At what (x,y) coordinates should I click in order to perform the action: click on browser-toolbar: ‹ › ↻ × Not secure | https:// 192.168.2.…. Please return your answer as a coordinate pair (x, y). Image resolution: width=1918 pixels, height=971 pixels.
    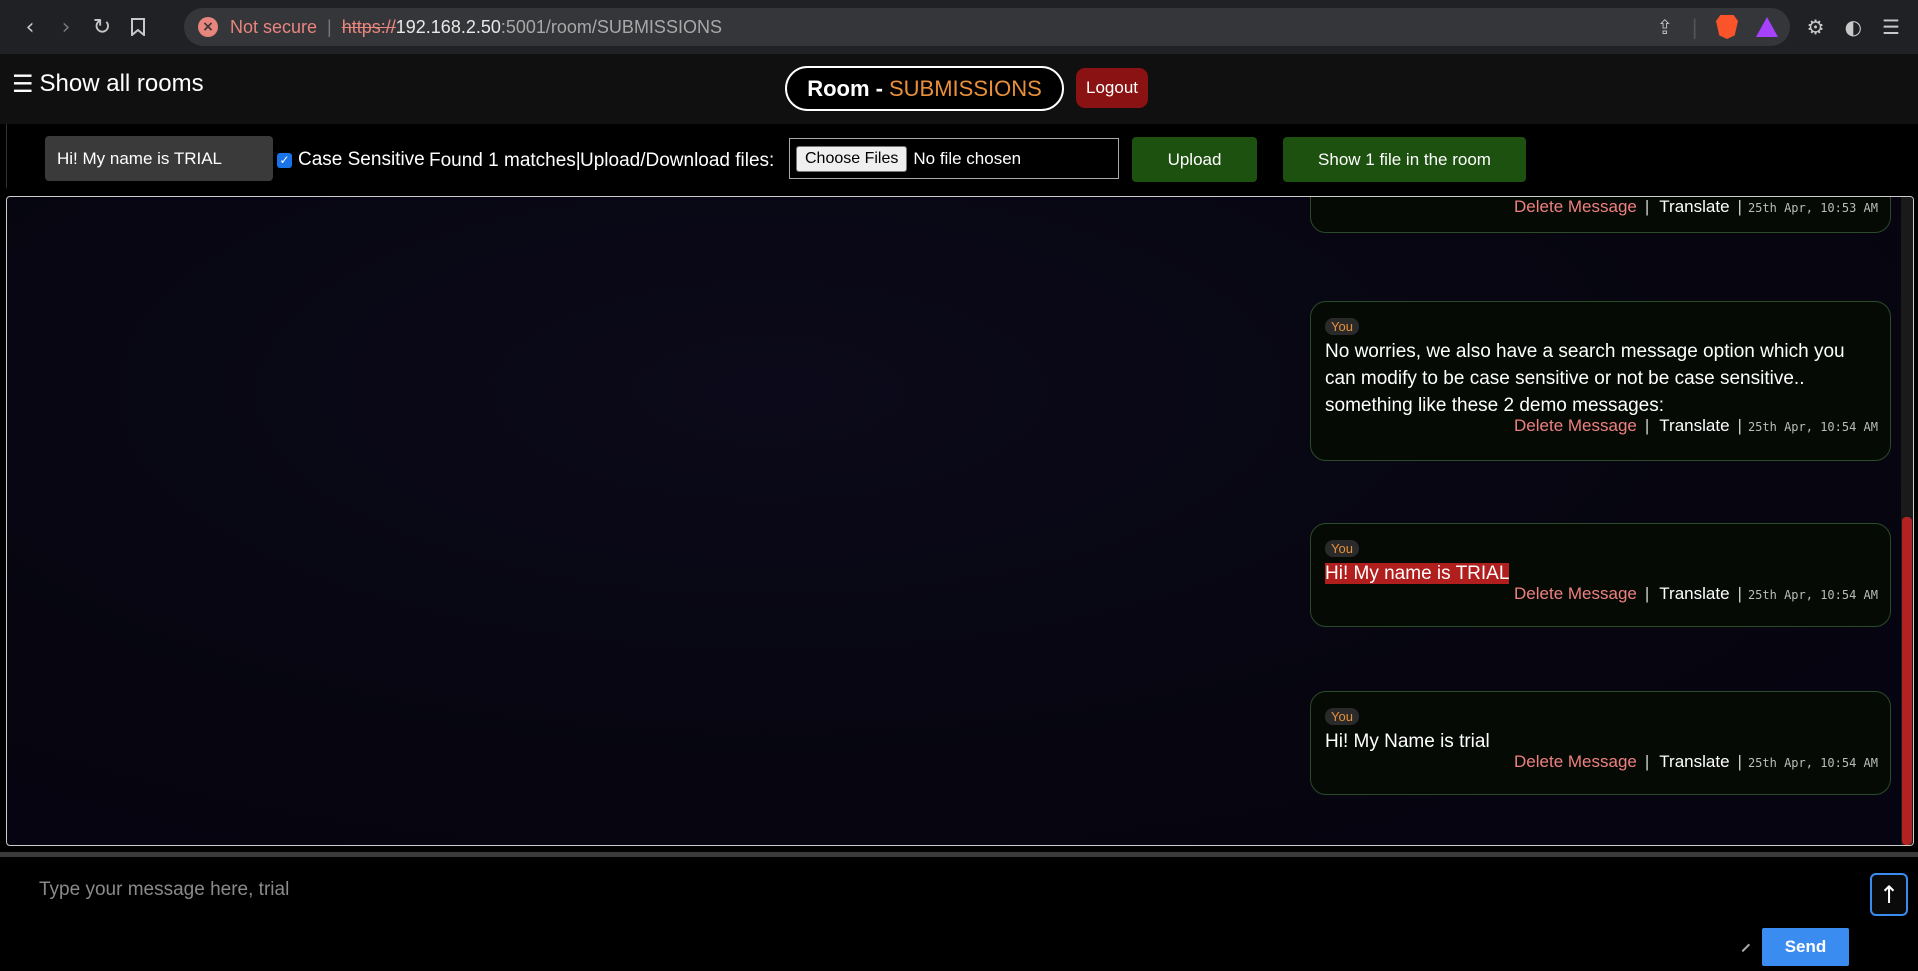
    Looking at the image, I should click on (959, 27).